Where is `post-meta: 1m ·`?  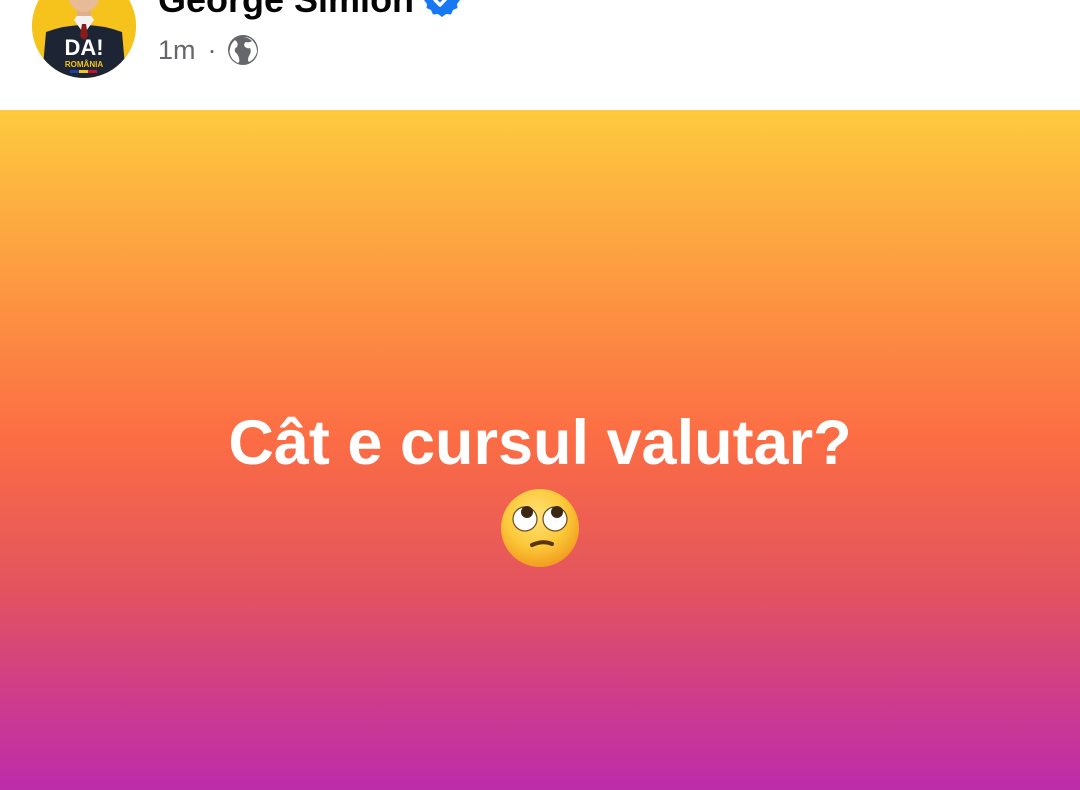
post-meta: 1m · is located at coordinates (208, 50).